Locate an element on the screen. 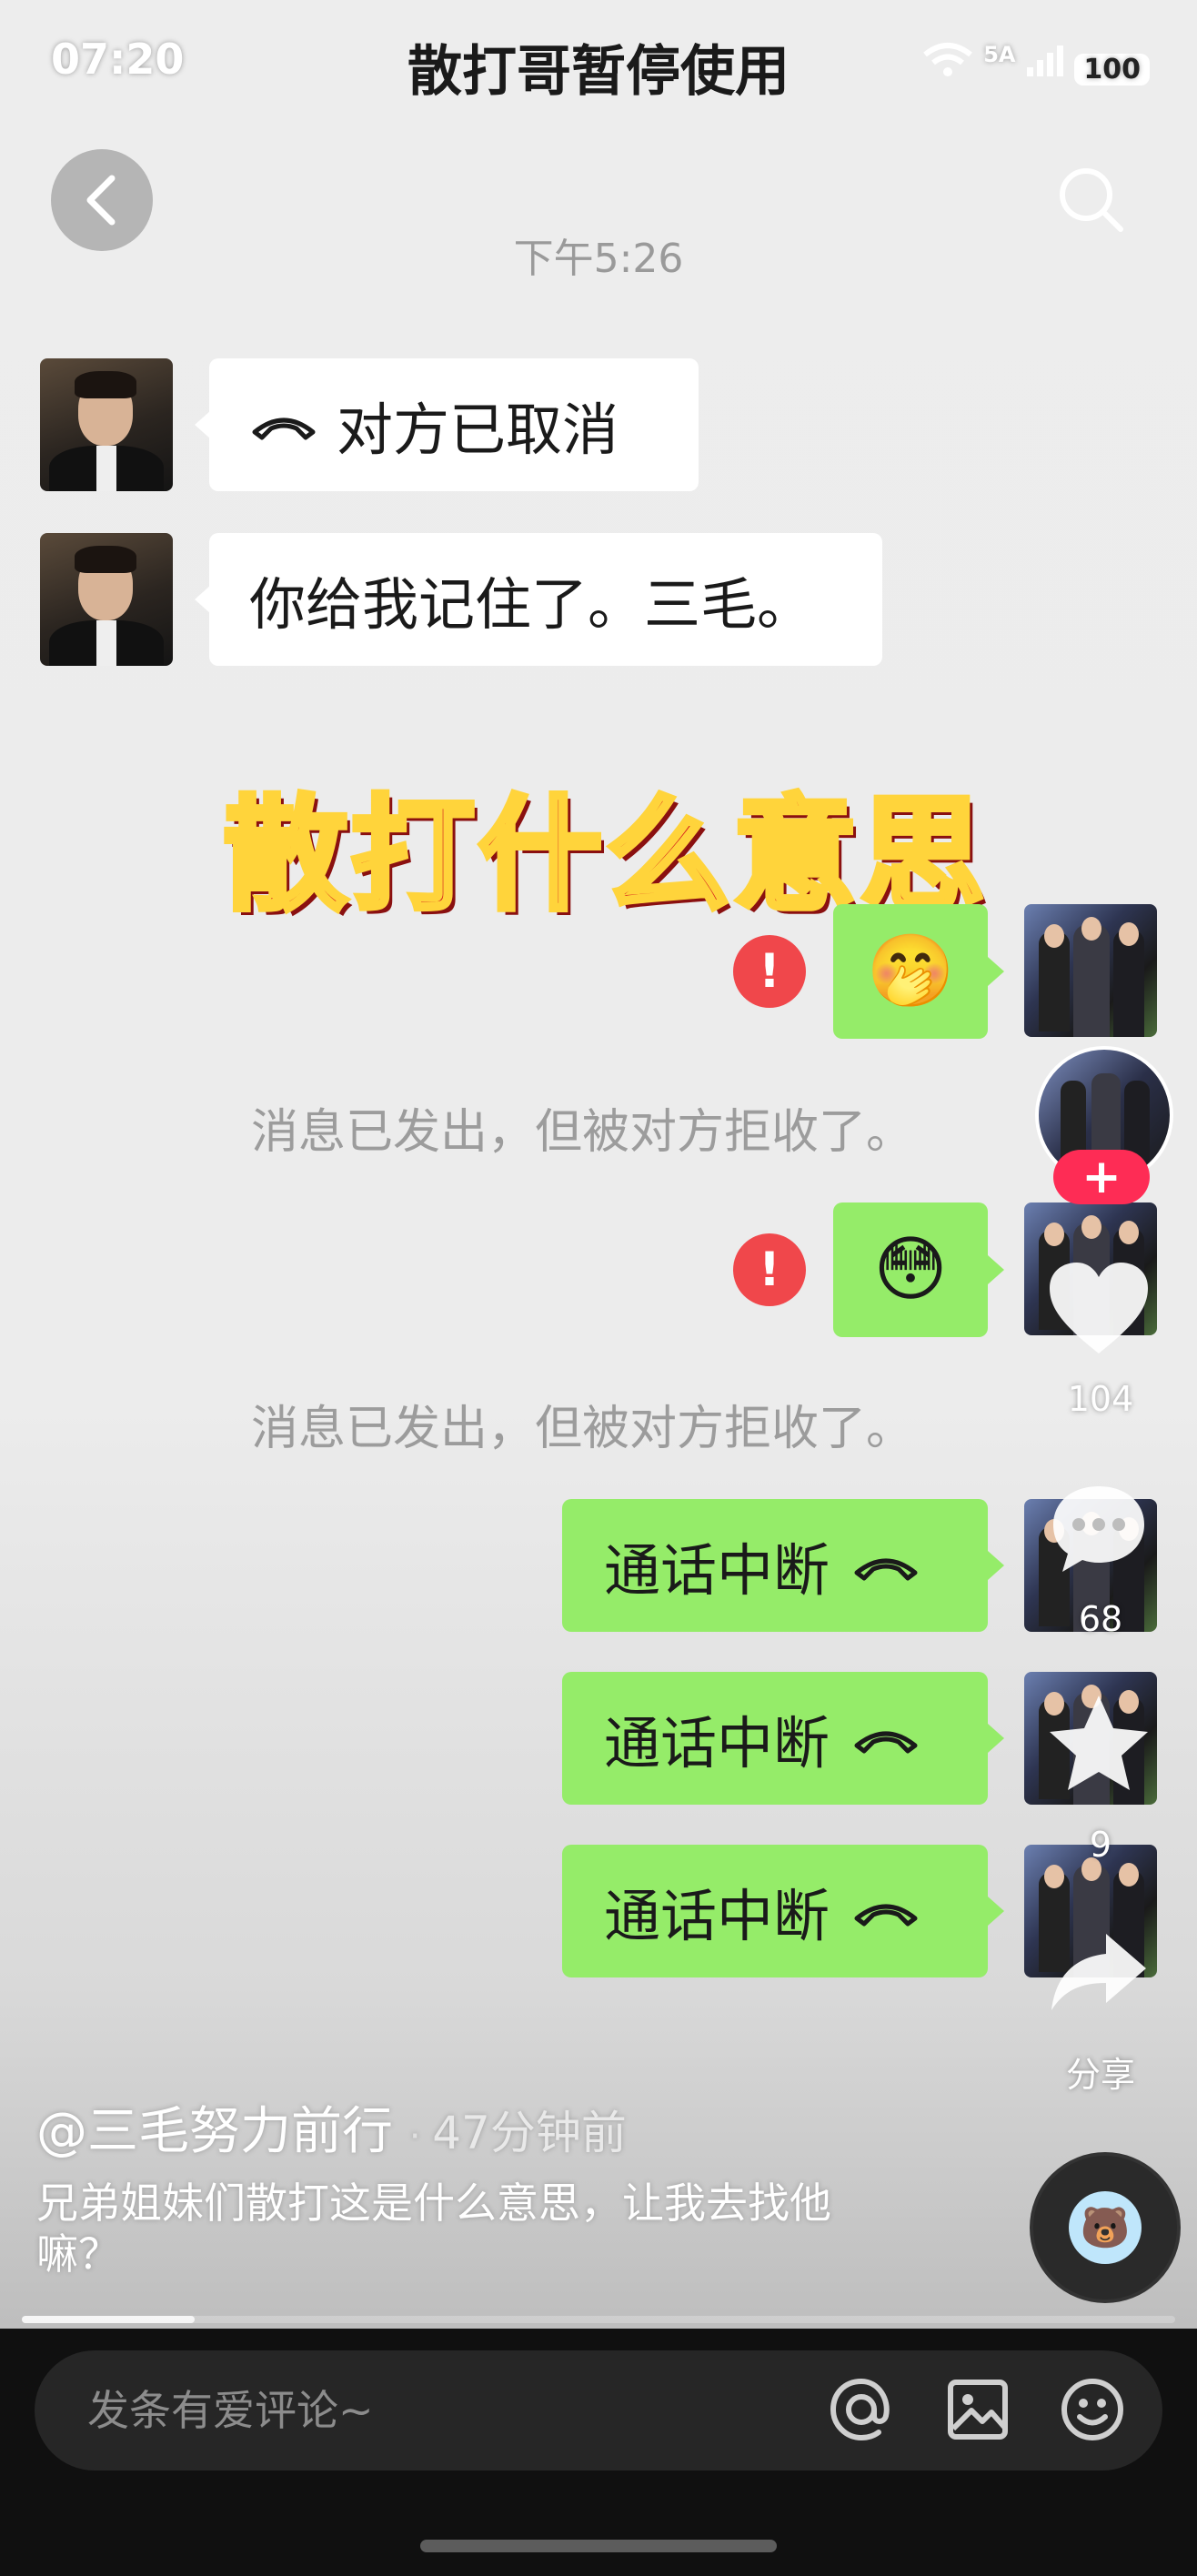 The image size is (1197, 2576). favorite-button is located at coordinates (1099, 1744).